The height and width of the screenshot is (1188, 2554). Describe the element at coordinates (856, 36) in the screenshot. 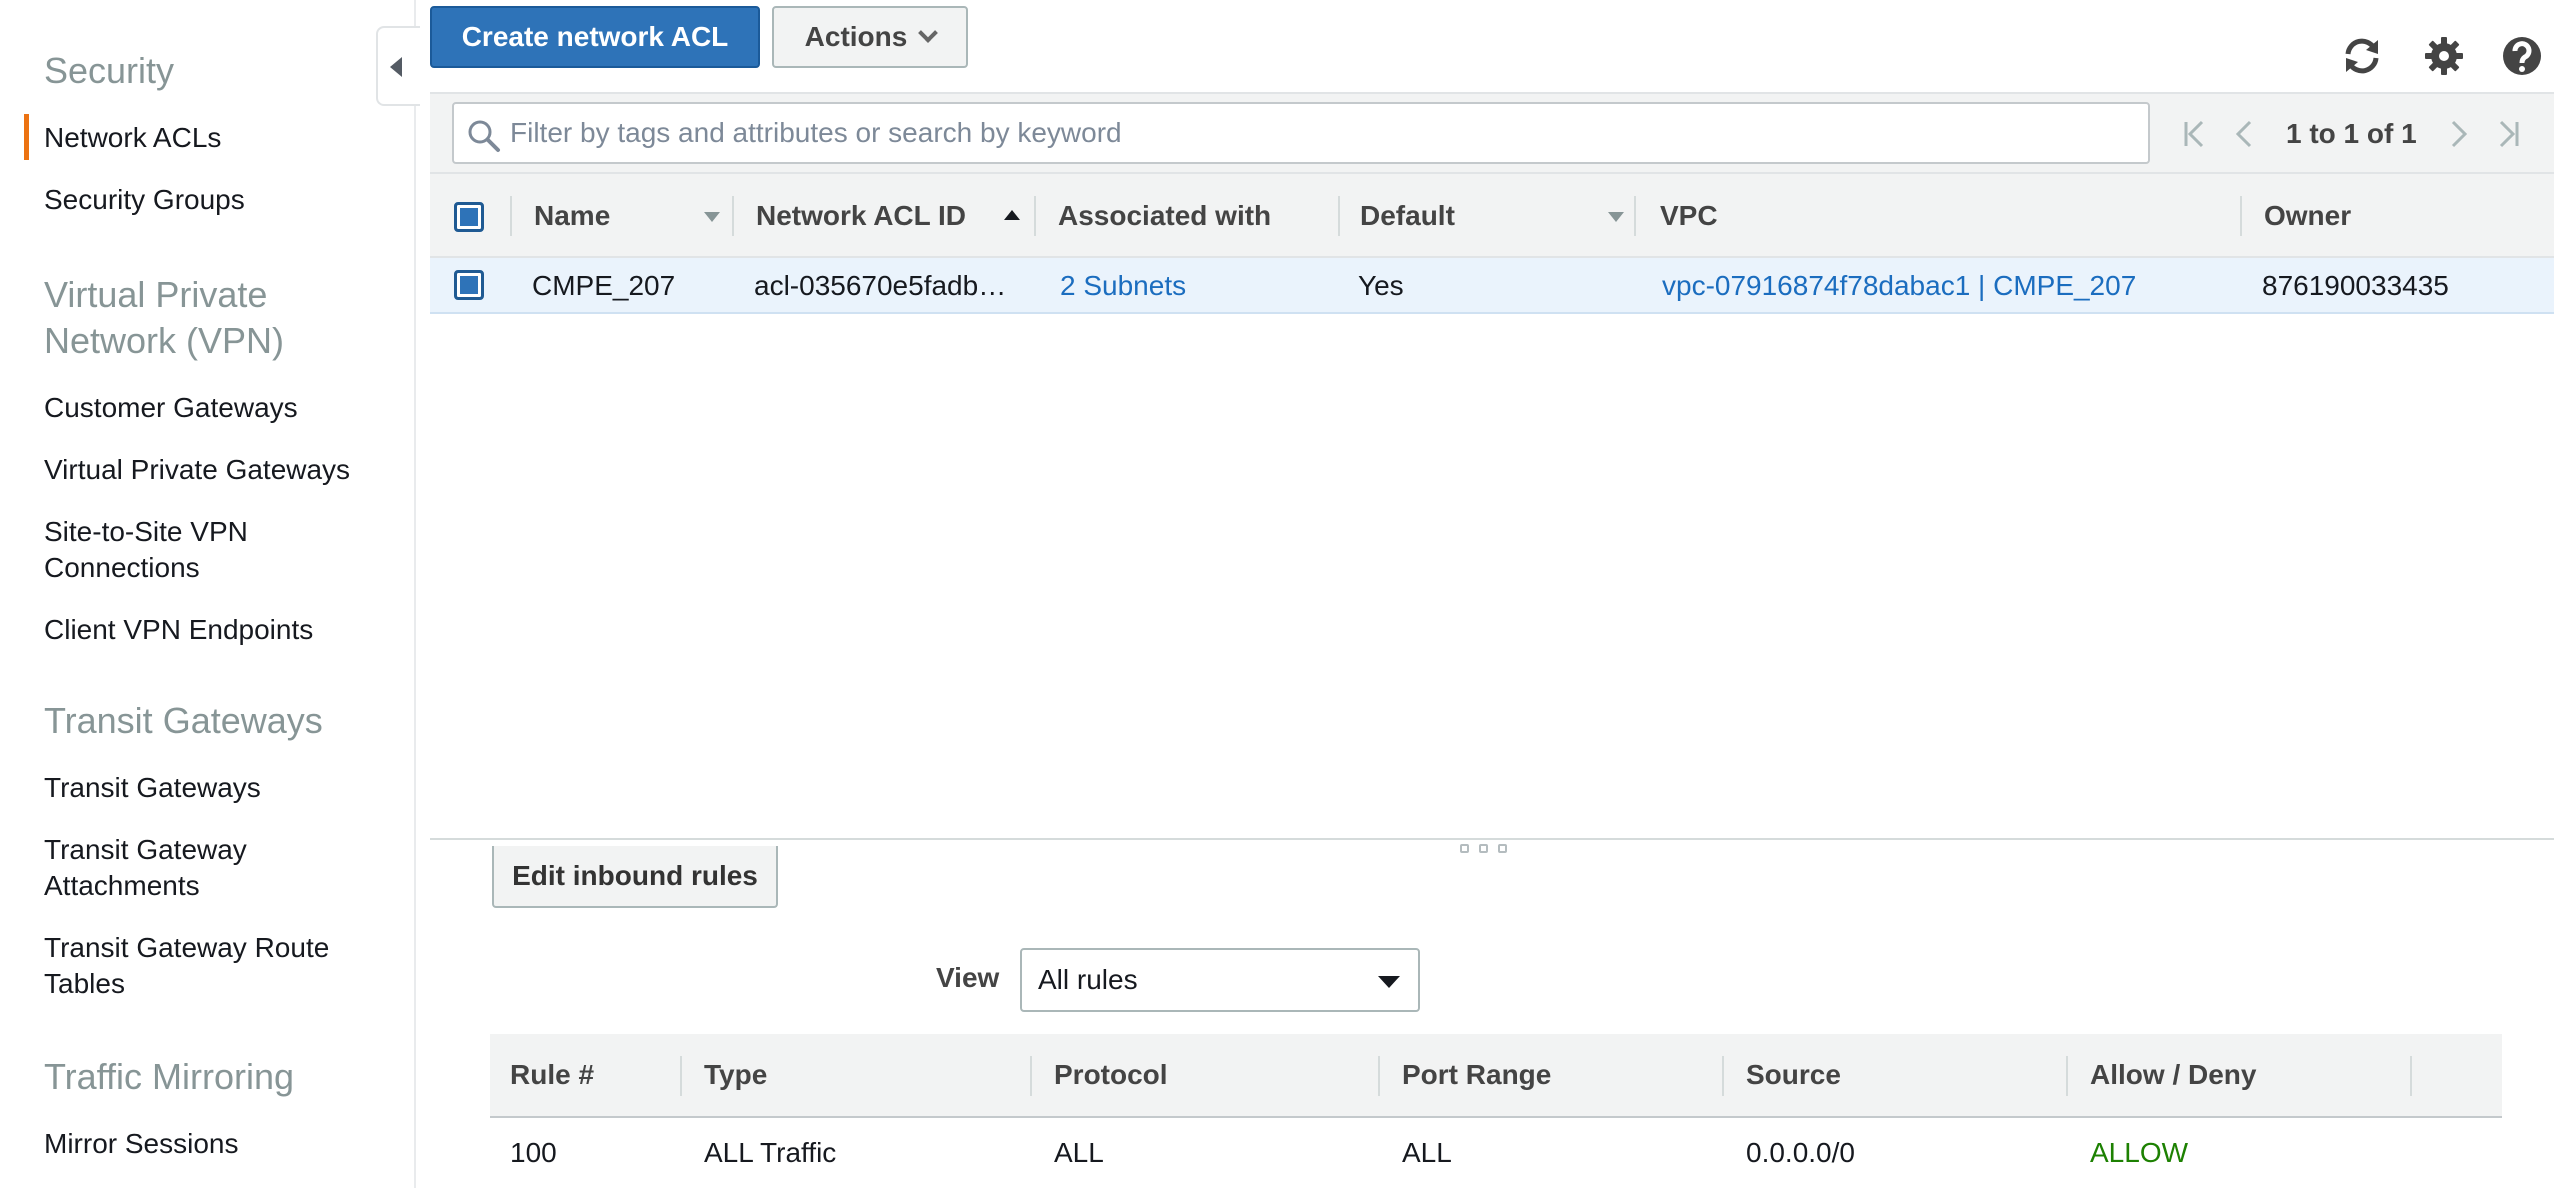

I see `actions-label: Actions` at that location.